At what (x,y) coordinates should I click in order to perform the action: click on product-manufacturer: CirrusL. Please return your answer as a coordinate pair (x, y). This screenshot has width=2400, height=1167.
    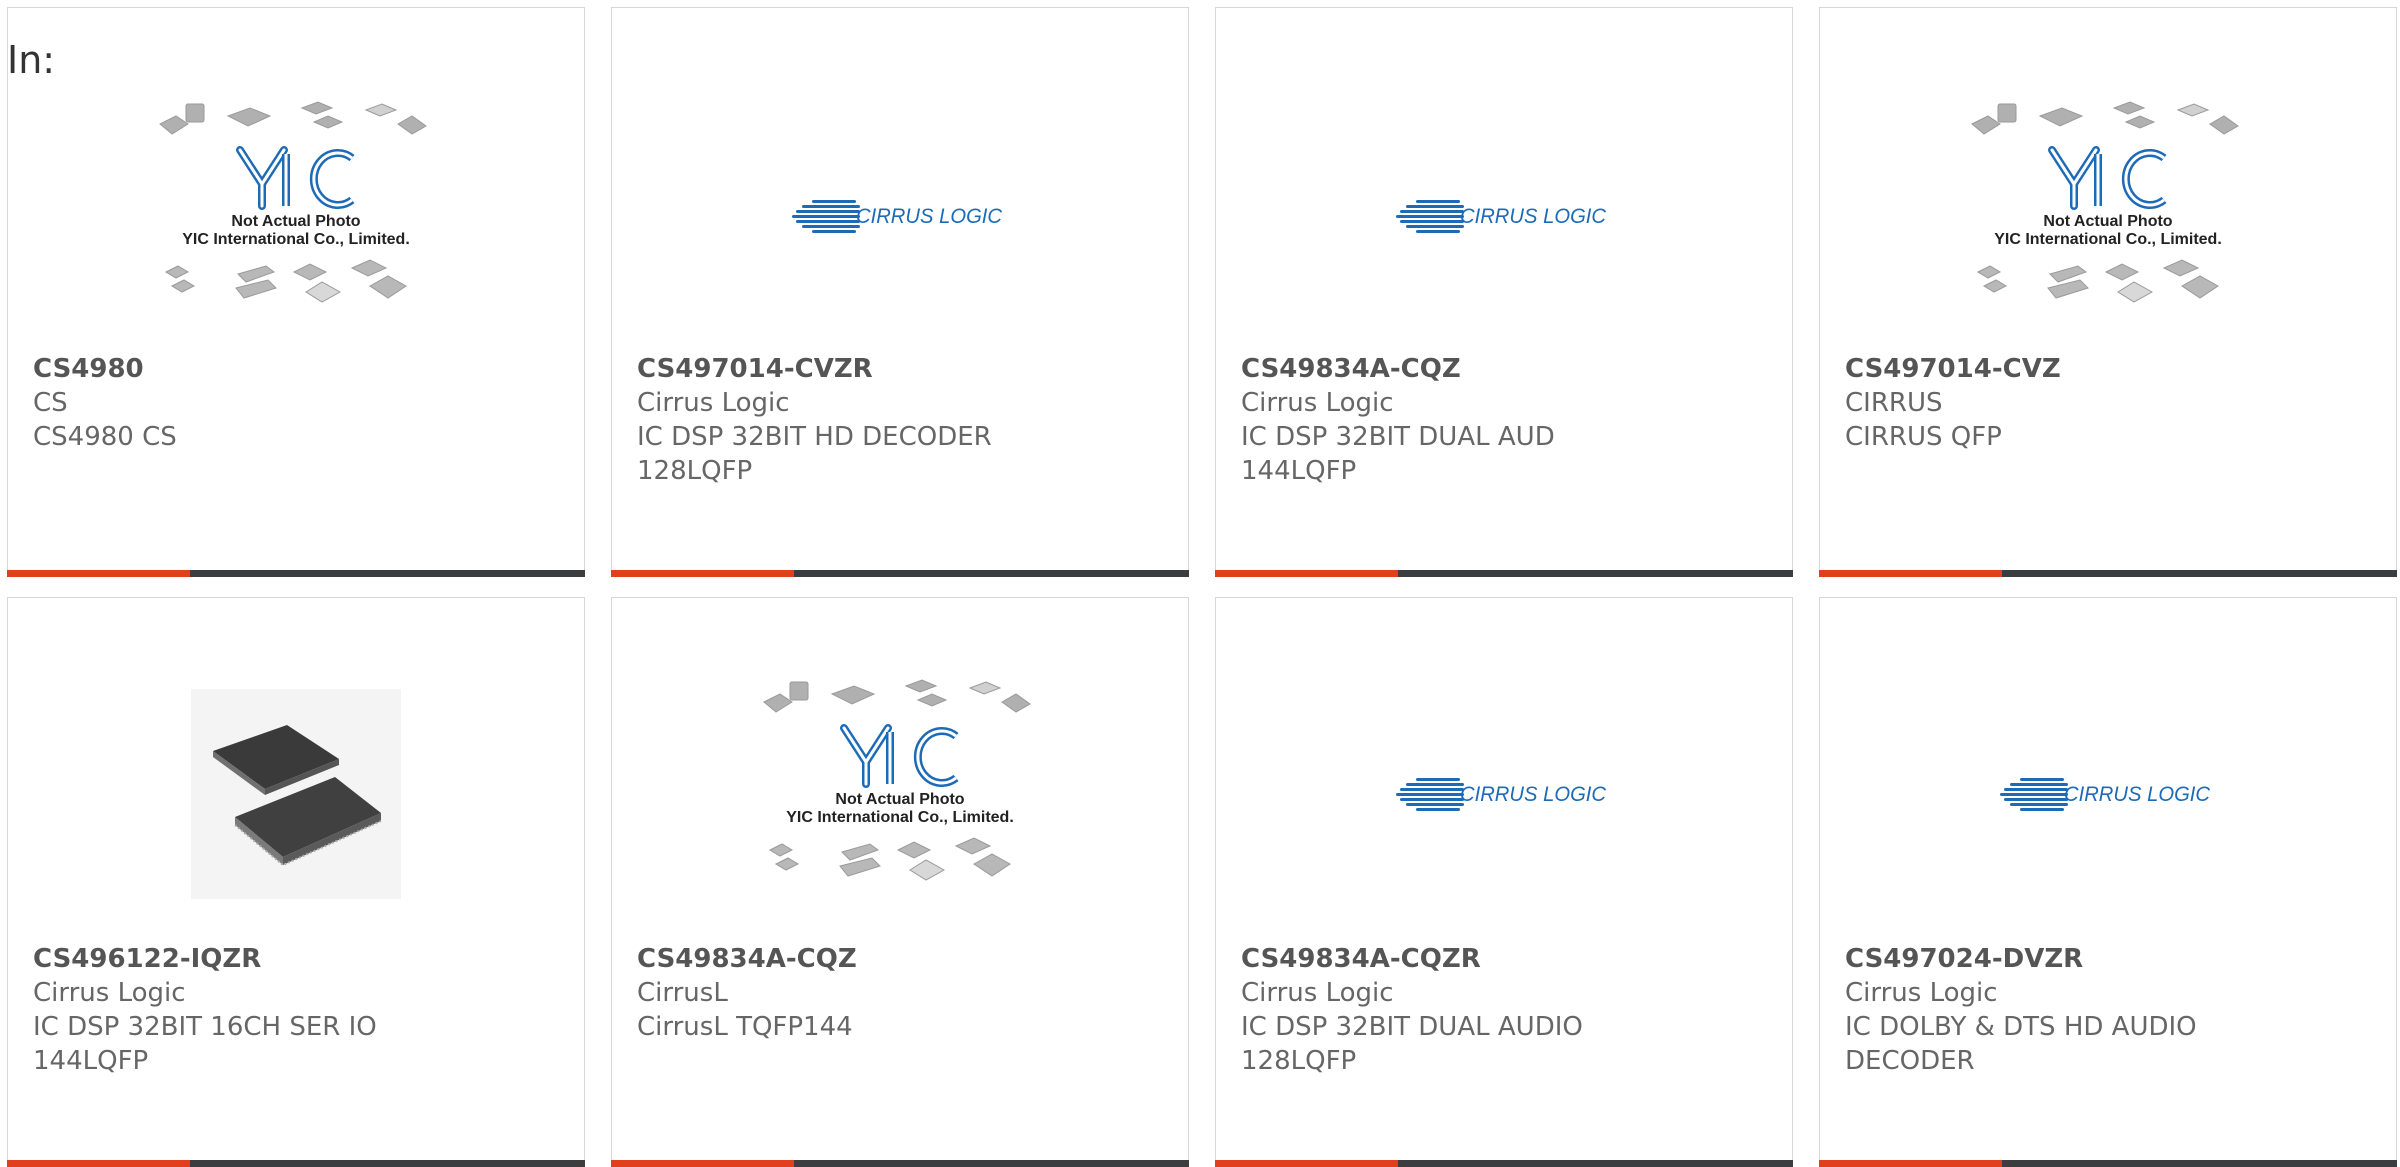
    Looking at the image, I should click on (682, 993).